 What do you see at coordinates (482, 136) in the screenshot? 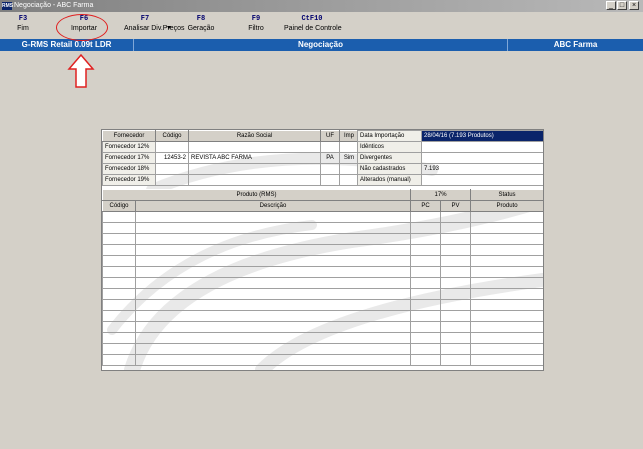
I see `data-importacao-value: 28/04/16 (7.193 Produtos)` at bounding box center [482, 136].